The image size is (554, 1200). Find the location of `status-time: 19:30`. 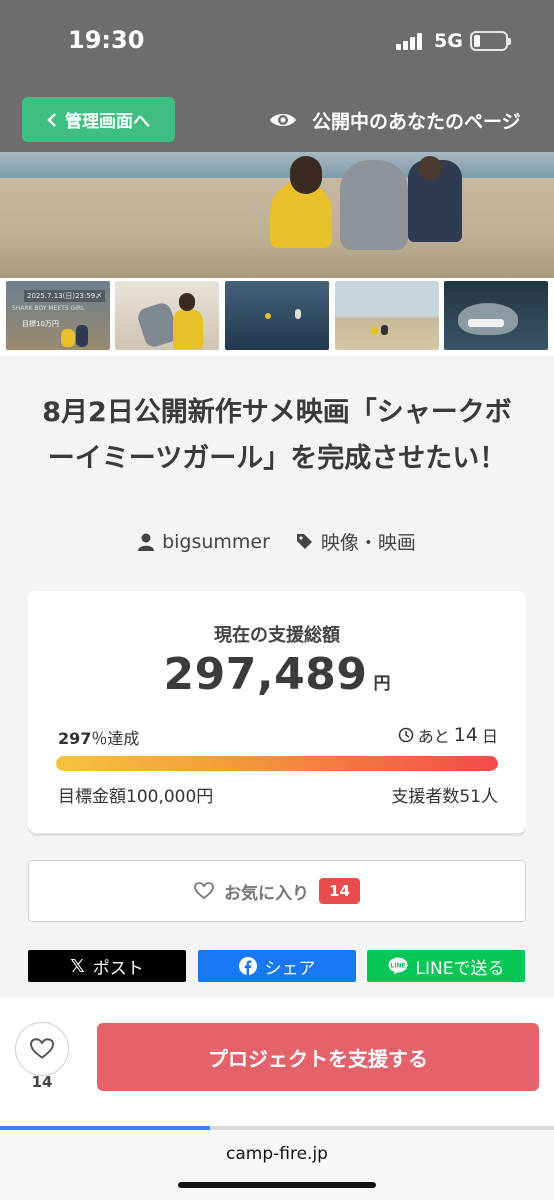

status-time: 19:30 is located at coordinates (106, 40).